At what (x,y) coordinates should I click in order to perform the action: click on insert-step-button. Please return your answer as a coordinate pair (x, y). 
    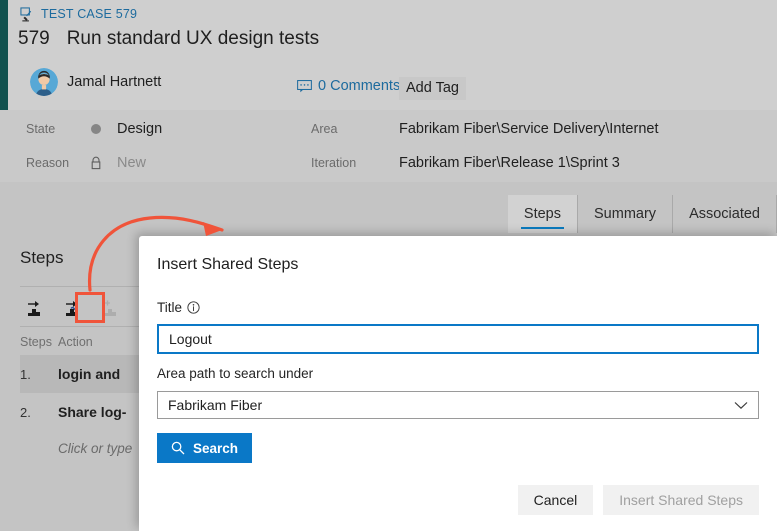
    Looking at the image, I should click on (35, 308).